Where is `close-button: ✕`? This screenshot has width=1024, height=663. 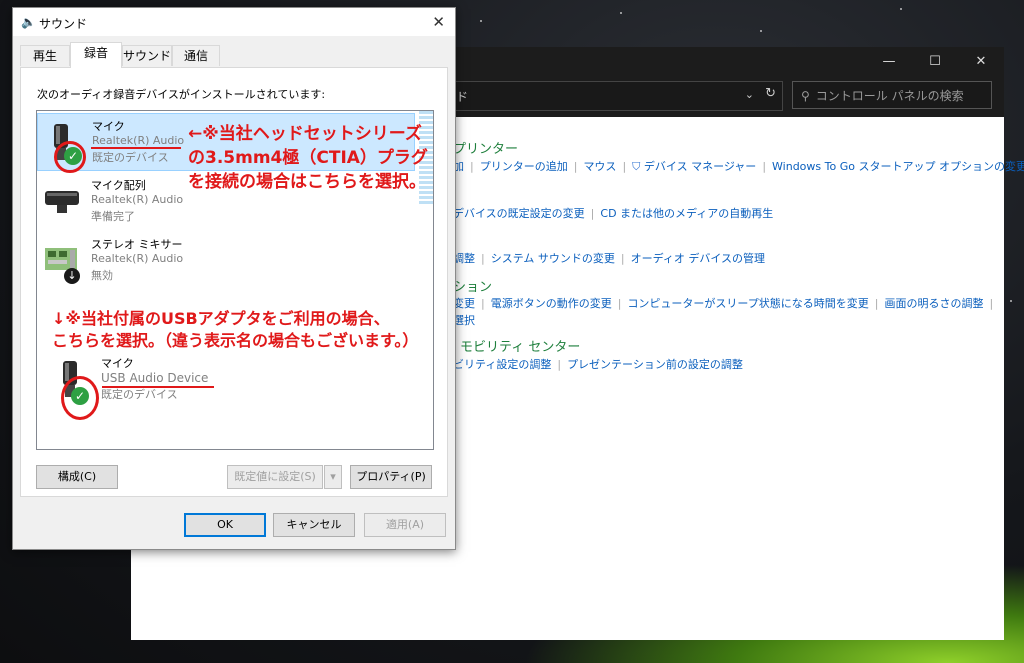 close-button: ✕ is located at coordinates (981, 62).